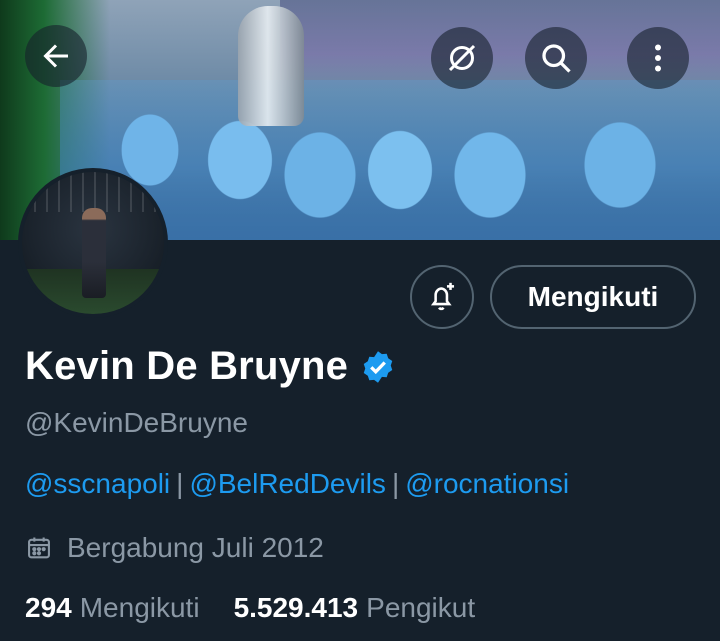 This screenshot has height=641, width=720. I want to click on hide-button, so click(462, 58).